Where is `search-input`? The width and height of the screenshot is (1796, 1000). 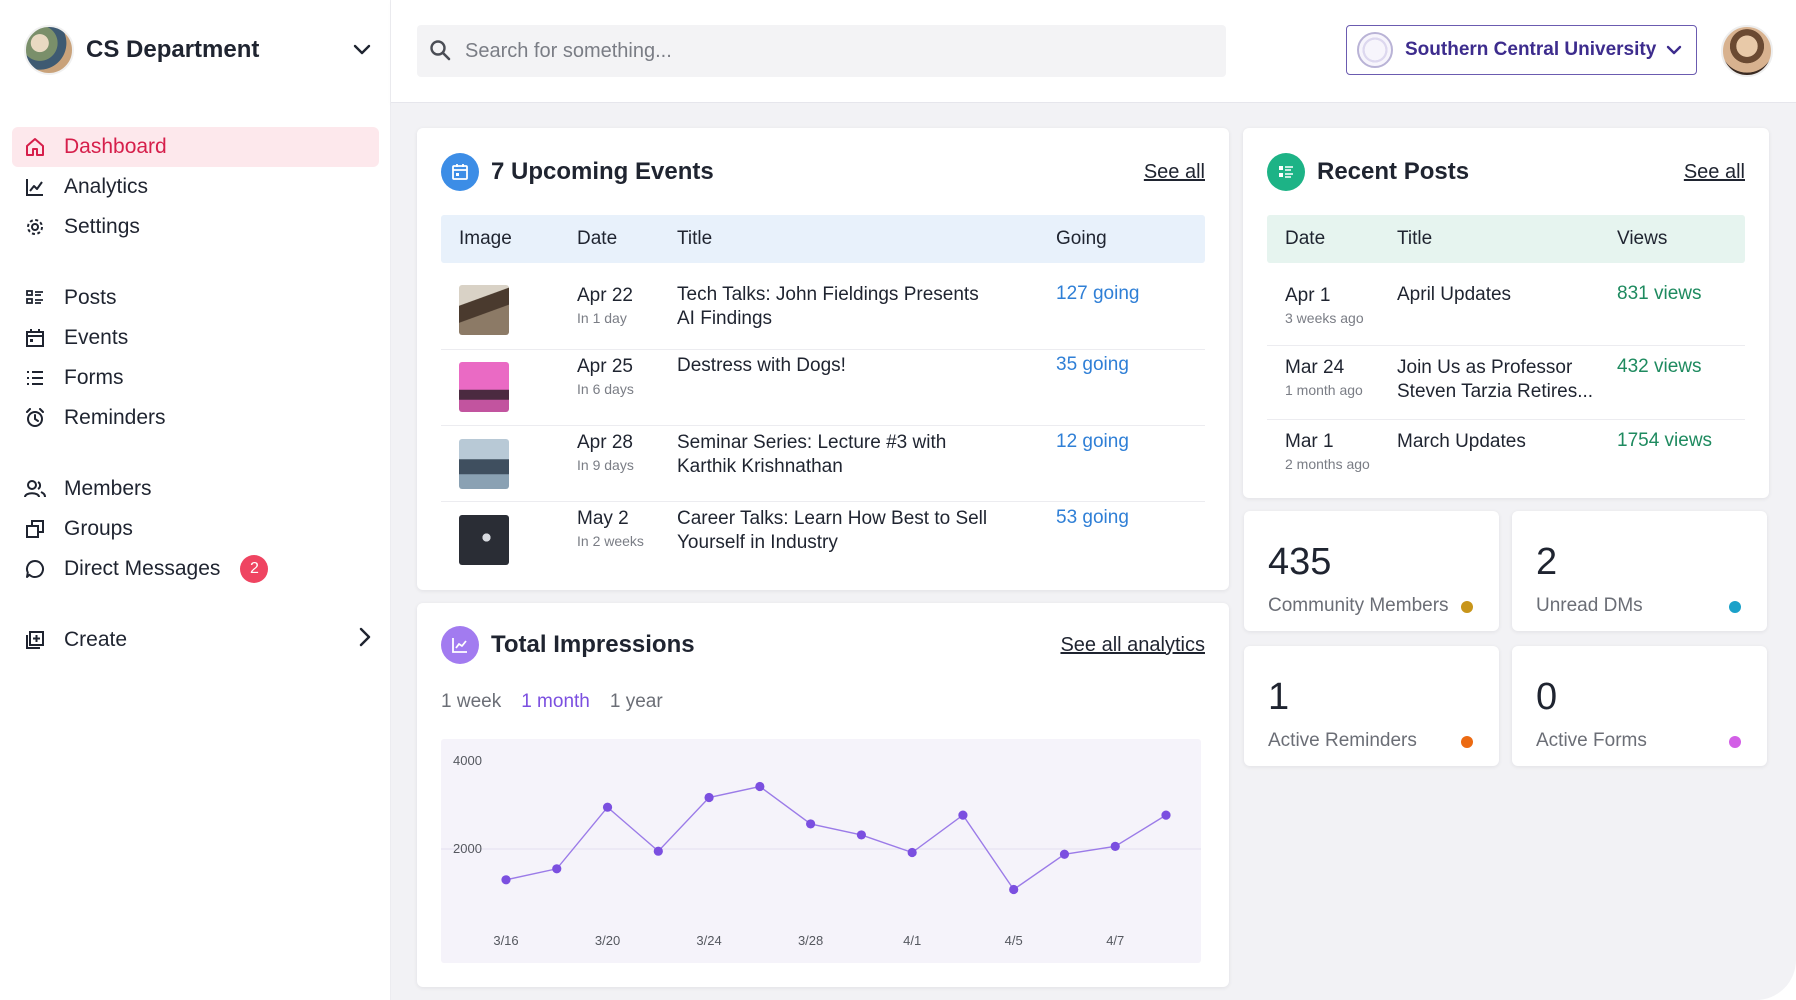 search-input is located at coordinates (845, 51).